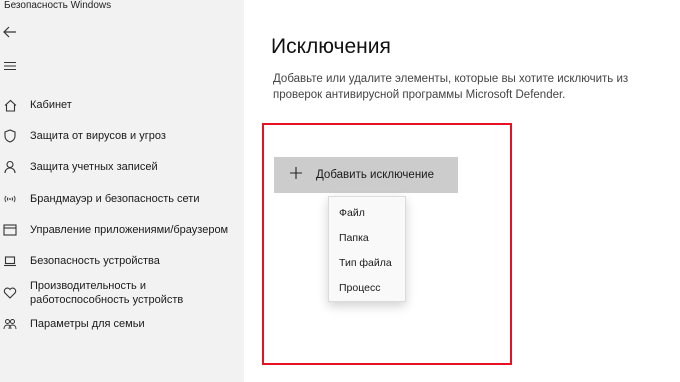 This screenshot has height=382, width=680. I want to click on sidebar-item-label: Безопасность устройства, so click(95, 261).